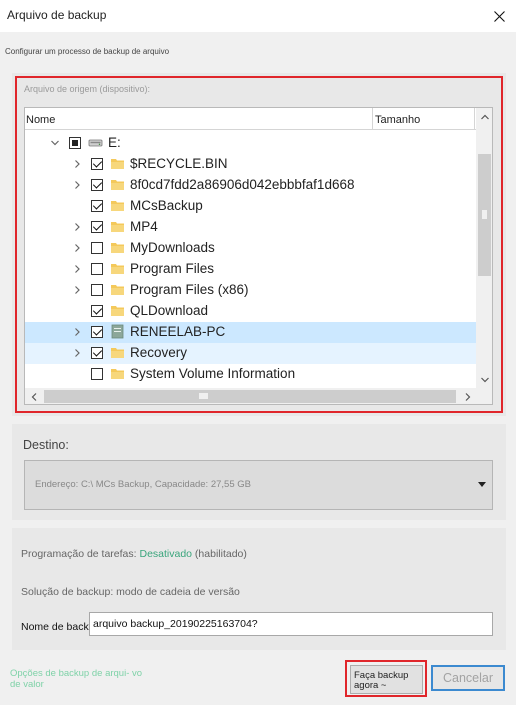 The width and height of the screenshot is (516, 705). I want to click on backup-options-link: Opções de backup de arqui- vo de valor, so click(80, 679).